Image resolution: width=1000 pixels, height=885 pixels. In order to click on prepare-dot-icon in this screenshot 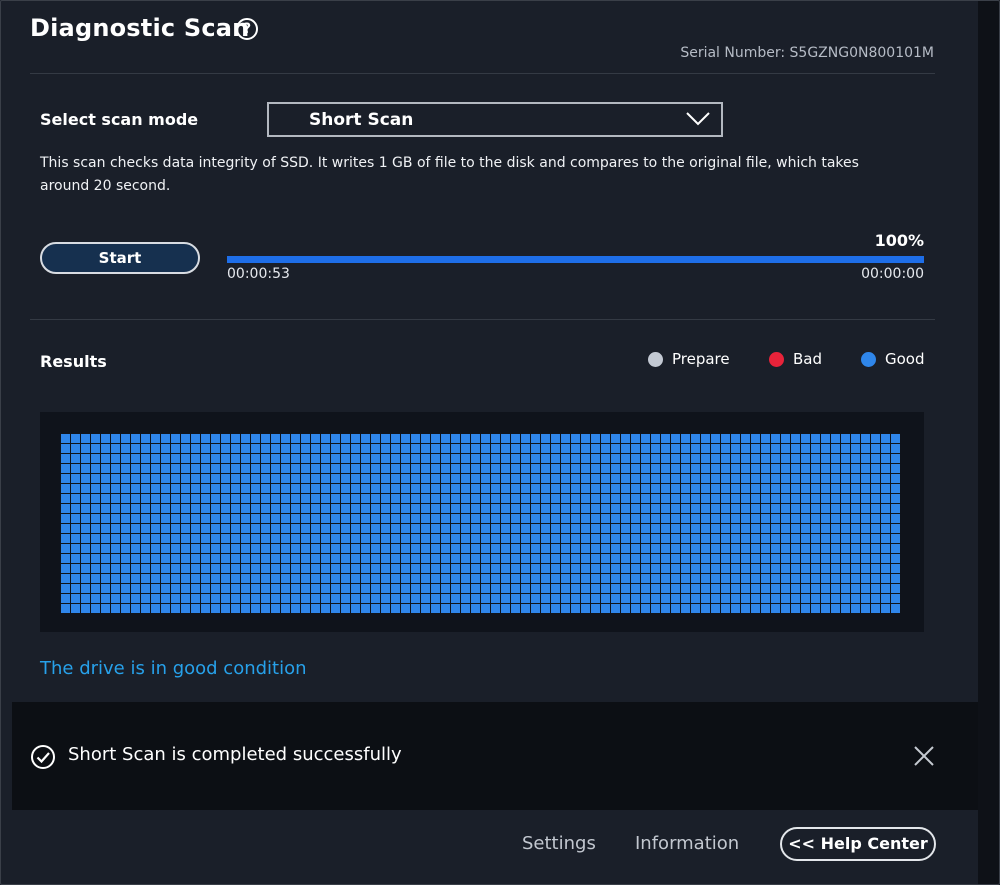, I will do `click(655, 359)`.